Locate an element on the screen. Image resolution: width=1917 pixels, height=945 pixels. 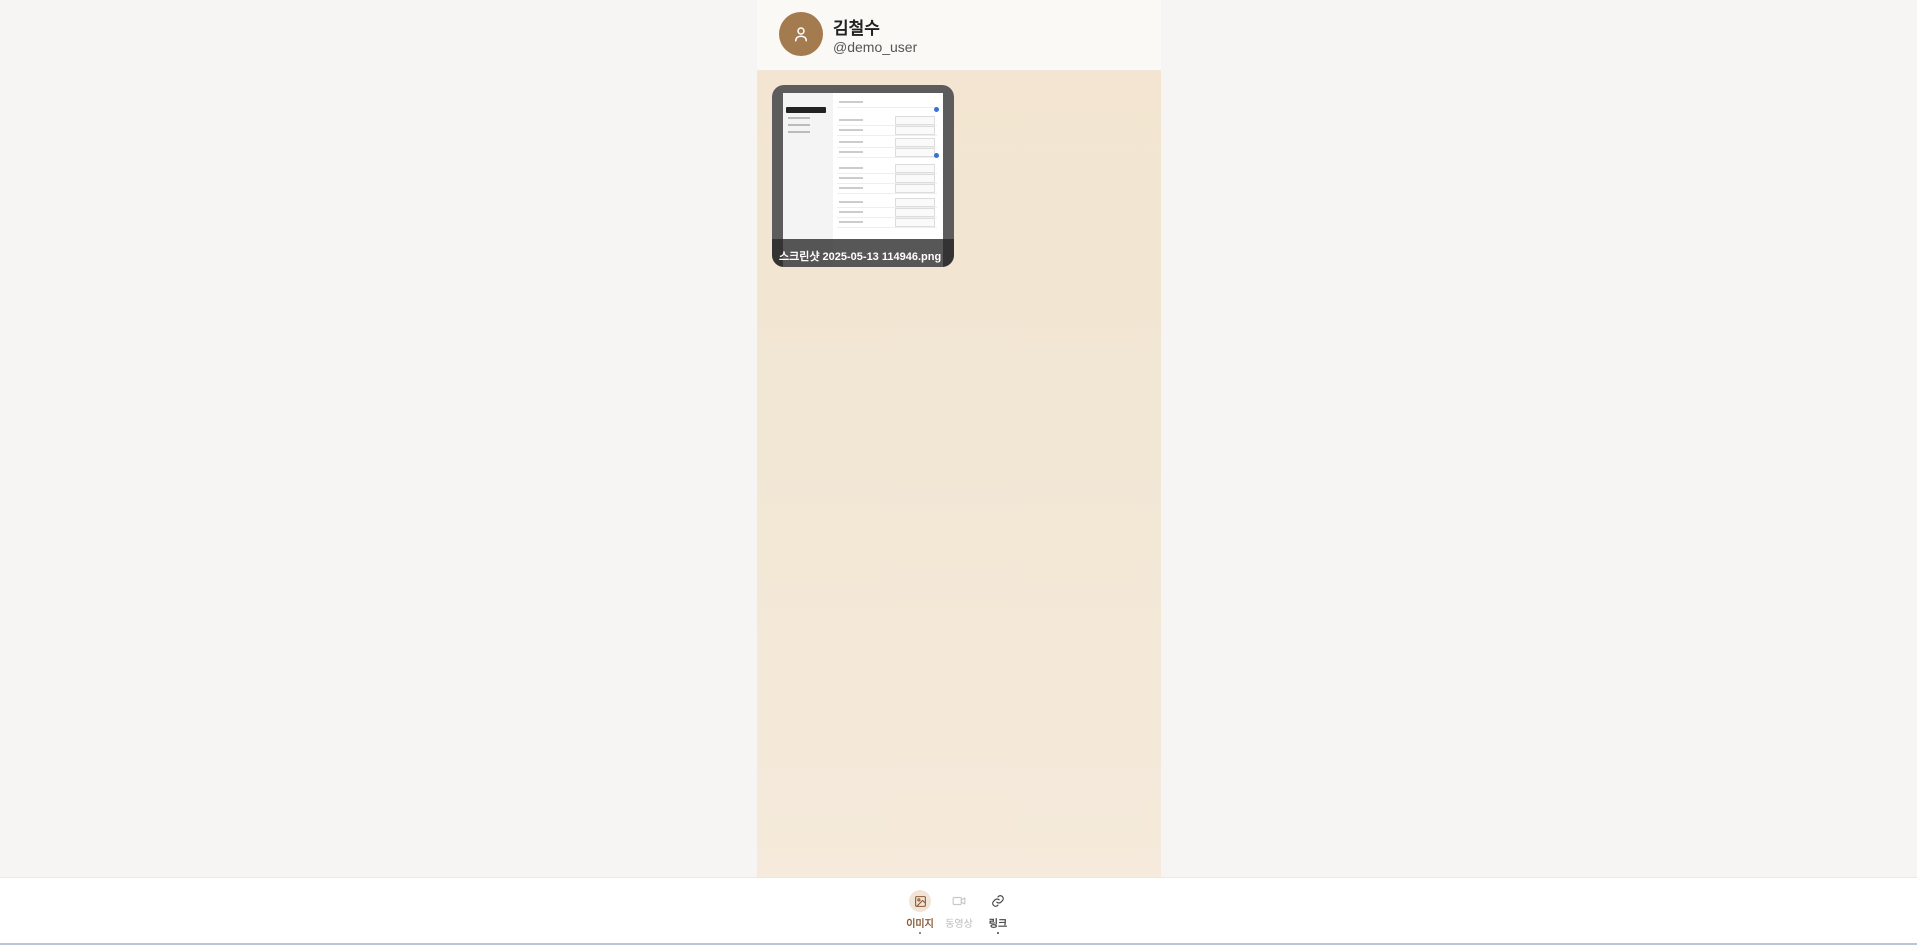
bottom-navigation: 이미지 동영상 링크 is located at coordinates (958, 911).